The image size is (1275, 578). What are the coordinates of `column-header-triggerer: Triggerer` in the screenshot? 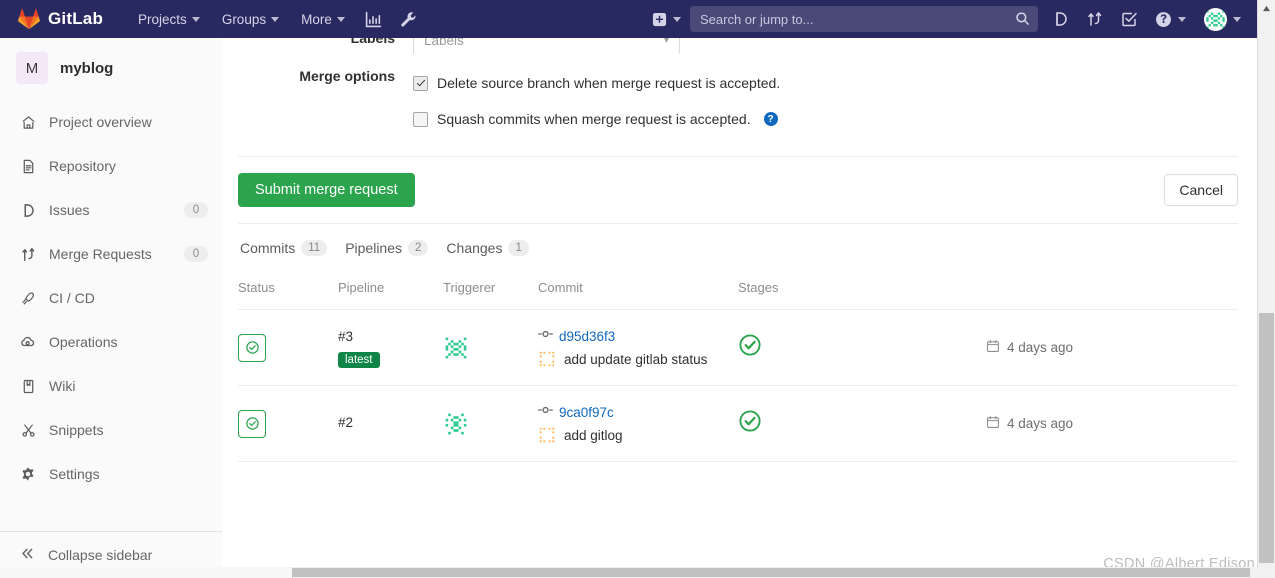 It's located at (490, 292).